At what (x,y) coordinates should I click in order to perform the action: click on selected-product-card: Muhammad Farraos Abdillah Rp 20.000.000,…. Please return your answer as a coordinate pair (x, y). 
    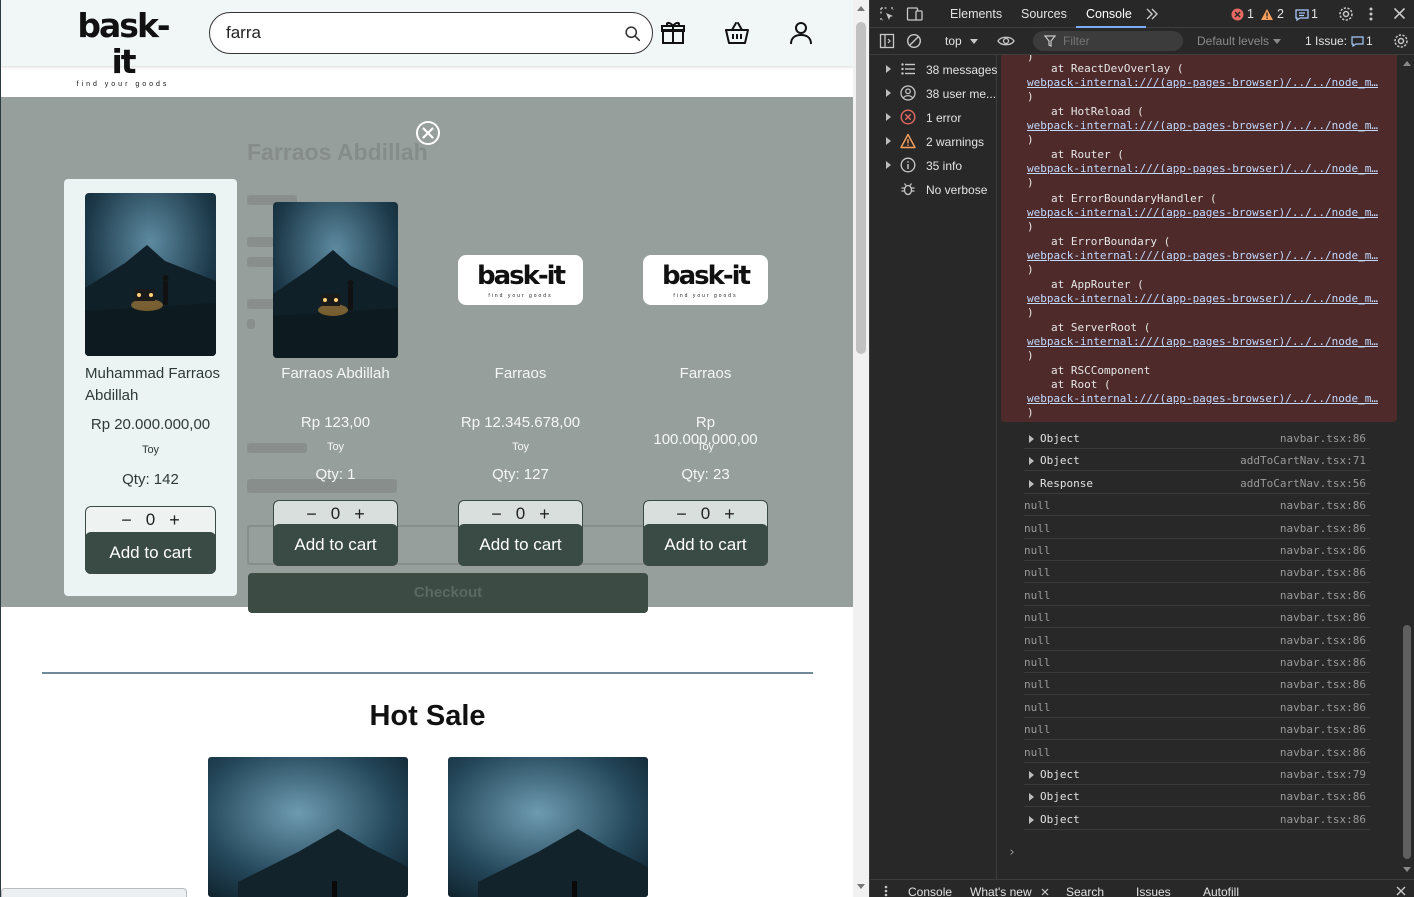
    Looking at the image, I should click on (150, 387).